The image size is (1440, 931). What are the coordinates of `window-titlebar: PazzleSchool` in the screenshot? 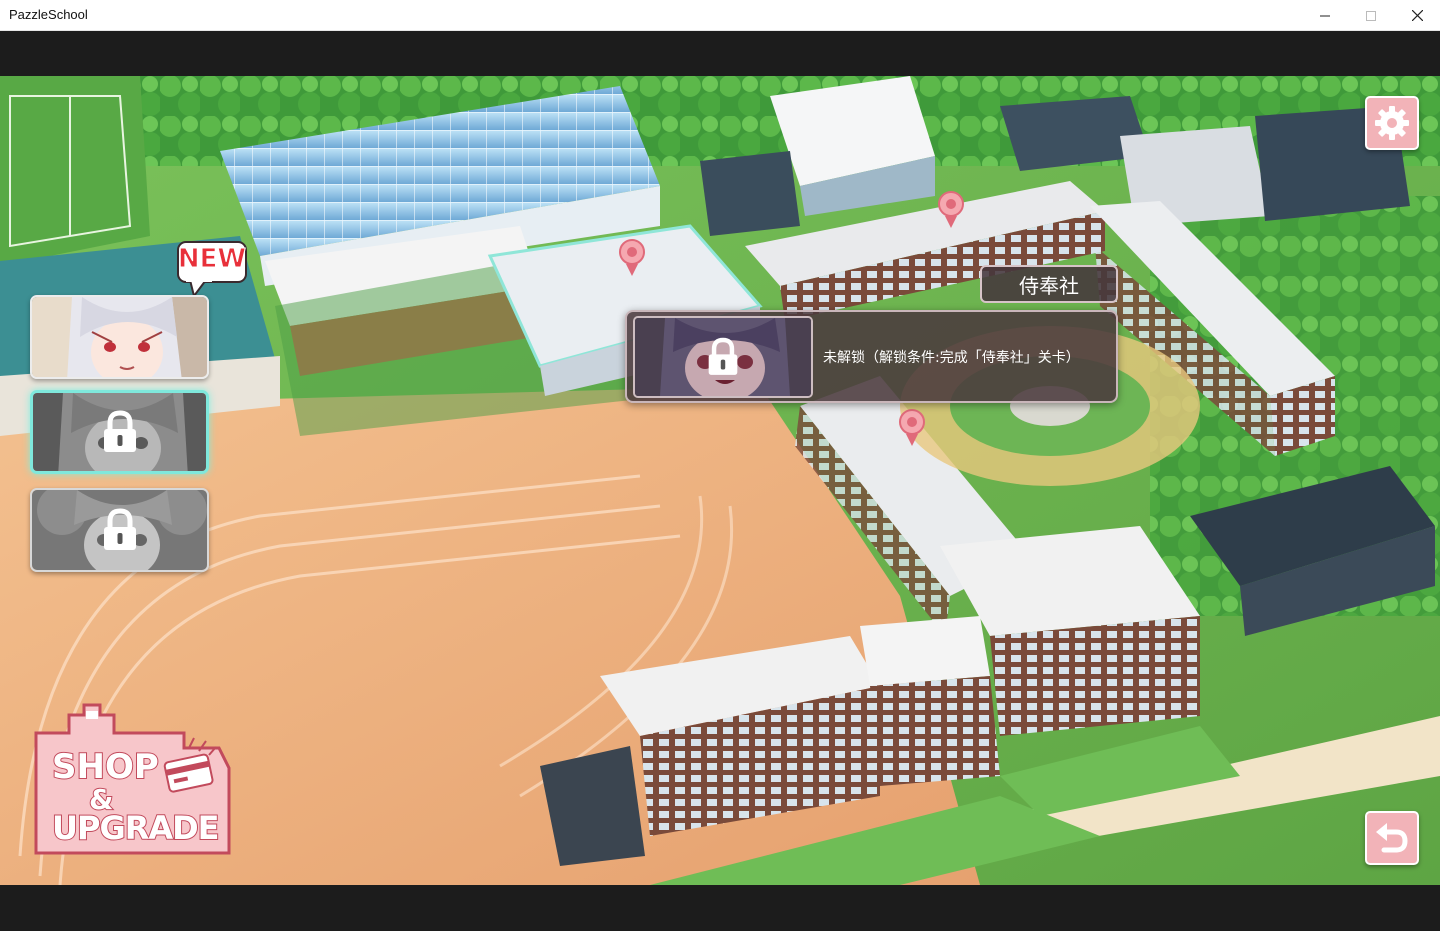 It's located at (720, 15).